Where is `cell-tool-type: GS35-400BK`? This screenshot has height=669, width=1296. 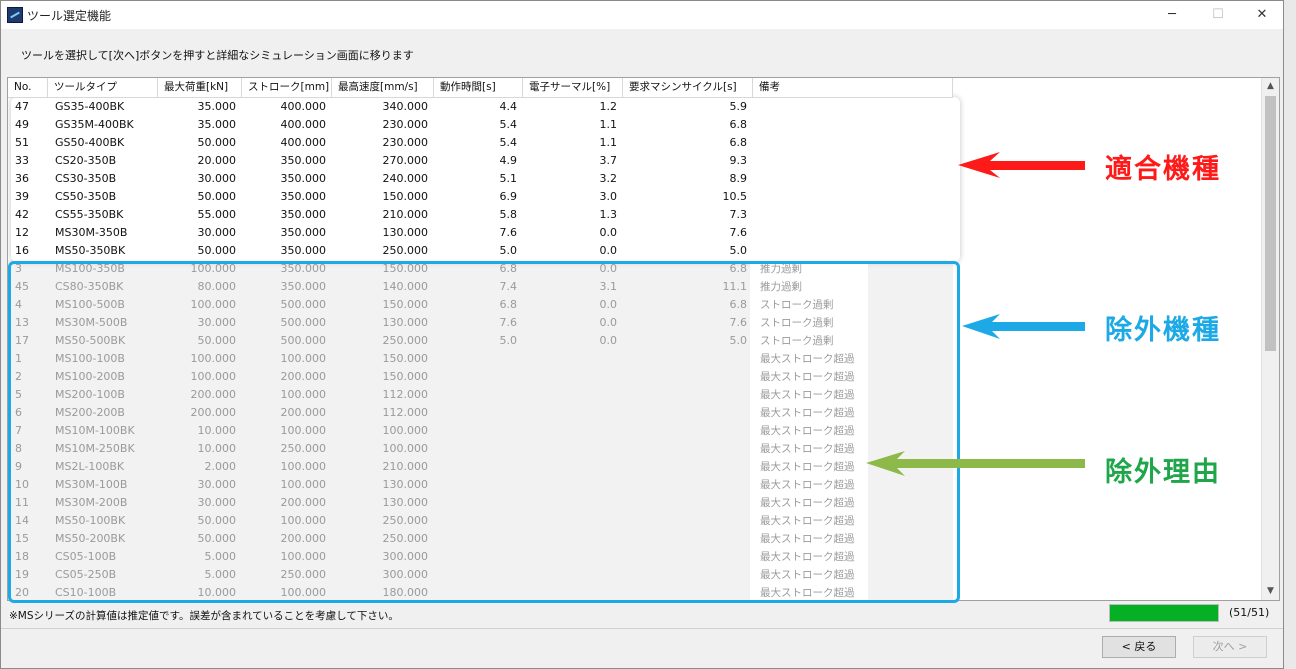
cell-tool-type: GS35-400BK is located at coordinates (90, 106).